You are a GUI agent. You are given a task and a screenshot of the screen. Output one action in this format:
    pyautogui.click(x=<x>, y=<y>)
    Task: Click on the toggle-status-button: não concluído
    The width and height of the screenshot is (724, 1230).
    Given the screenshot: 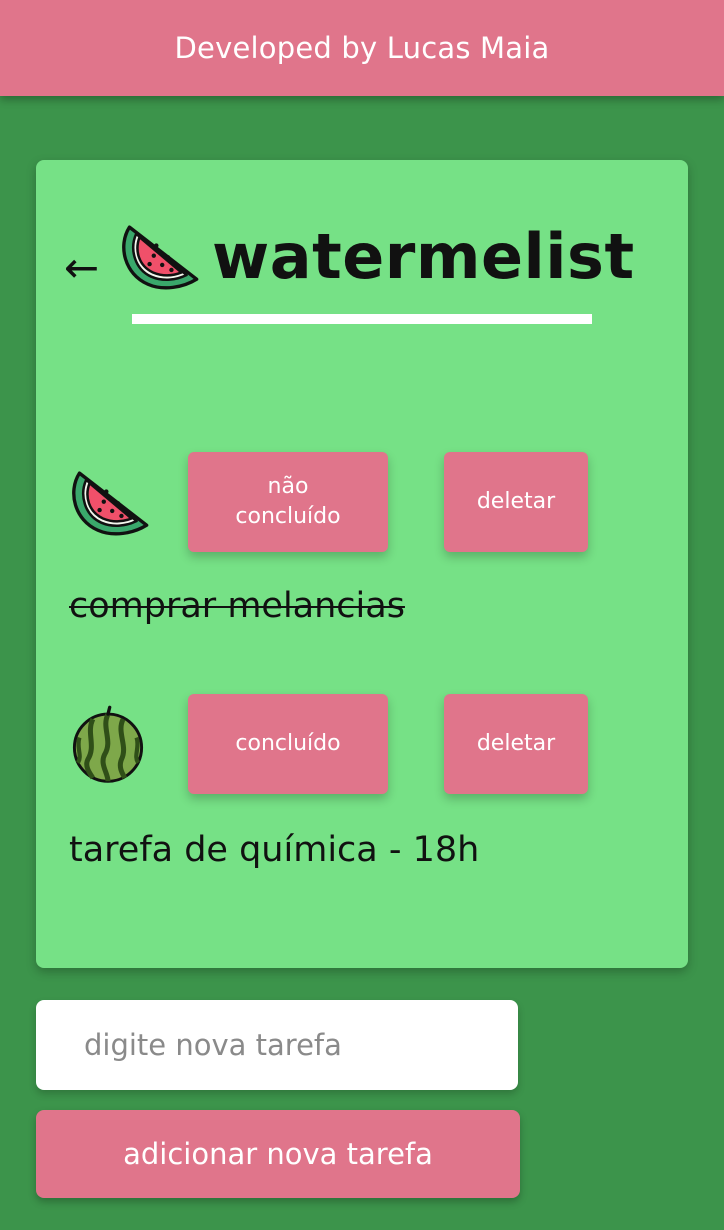 What is the action you would take?
    pyautogui.click(x=288, y=502)
    